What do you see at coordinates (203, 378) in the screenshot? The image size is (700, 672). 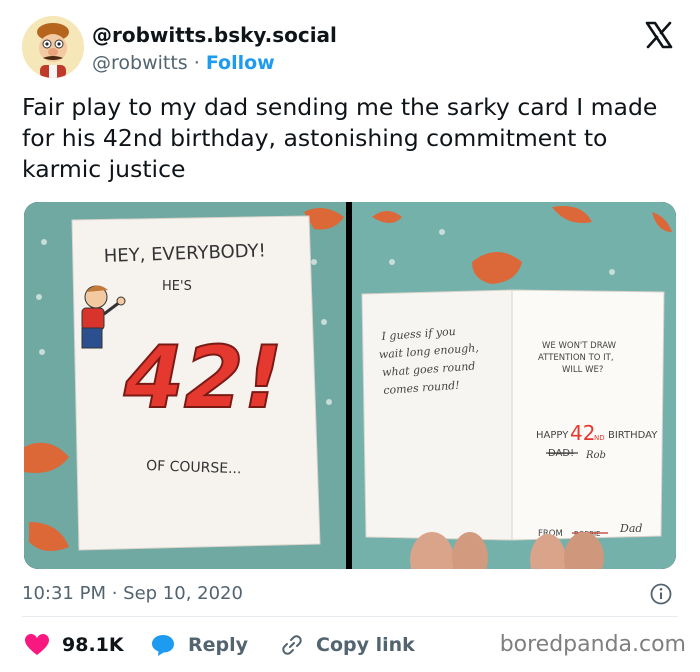 I see `card-front-number: 42!` at bounding box center [203, 378].